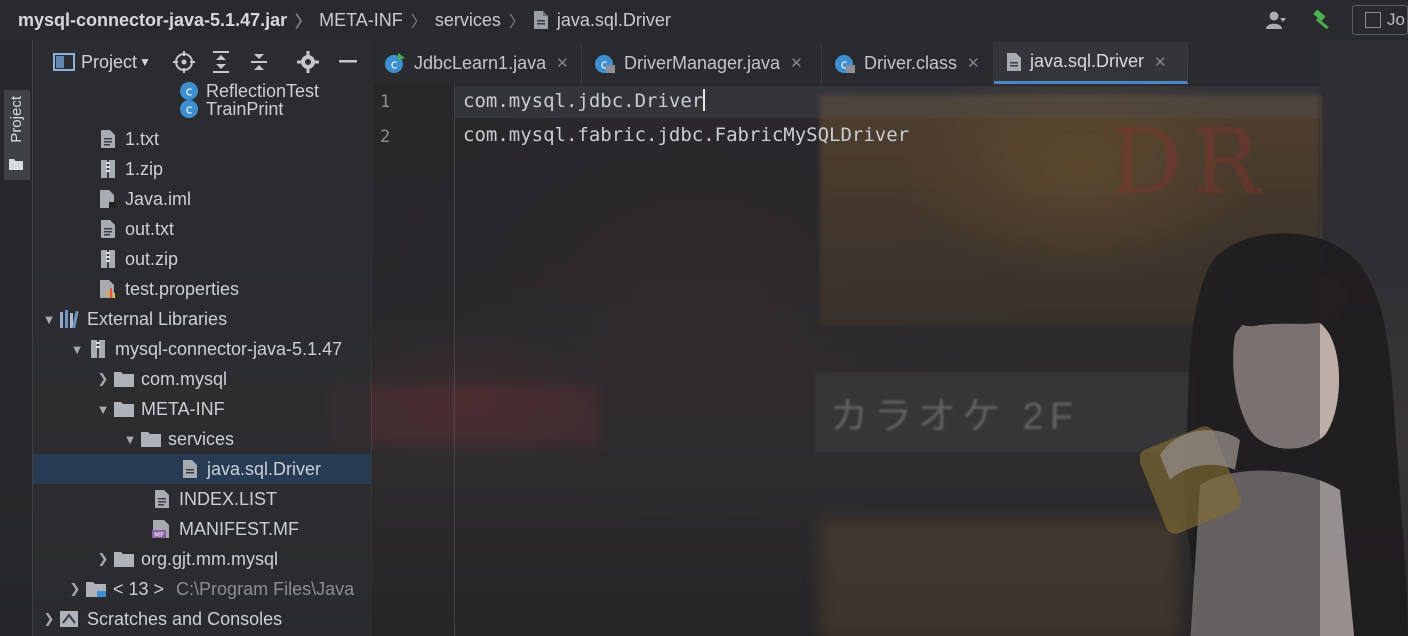  What do you see at coordinates (484, 20) in the screenshot?
I see `breadcrumb-services: services 〉` at bounding box center [484, 20].